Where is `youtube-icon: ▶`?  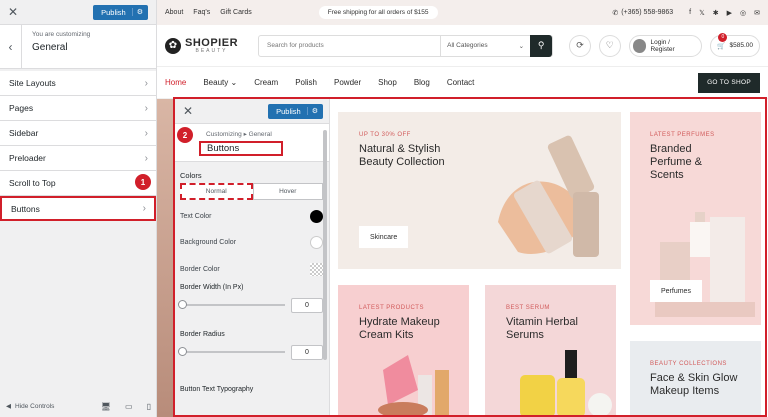
youtube-icon: ▶ is located at coordinates (729, 13).